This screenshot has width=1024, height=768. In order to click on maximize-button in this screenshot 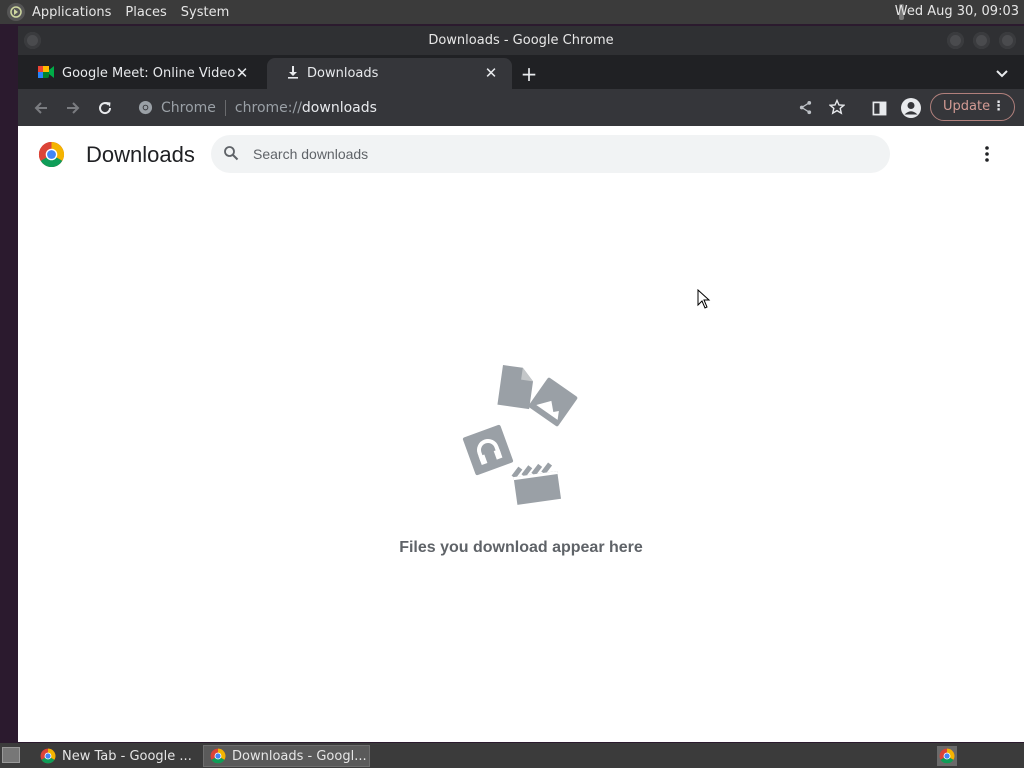, I will do `click(981, 40)`.